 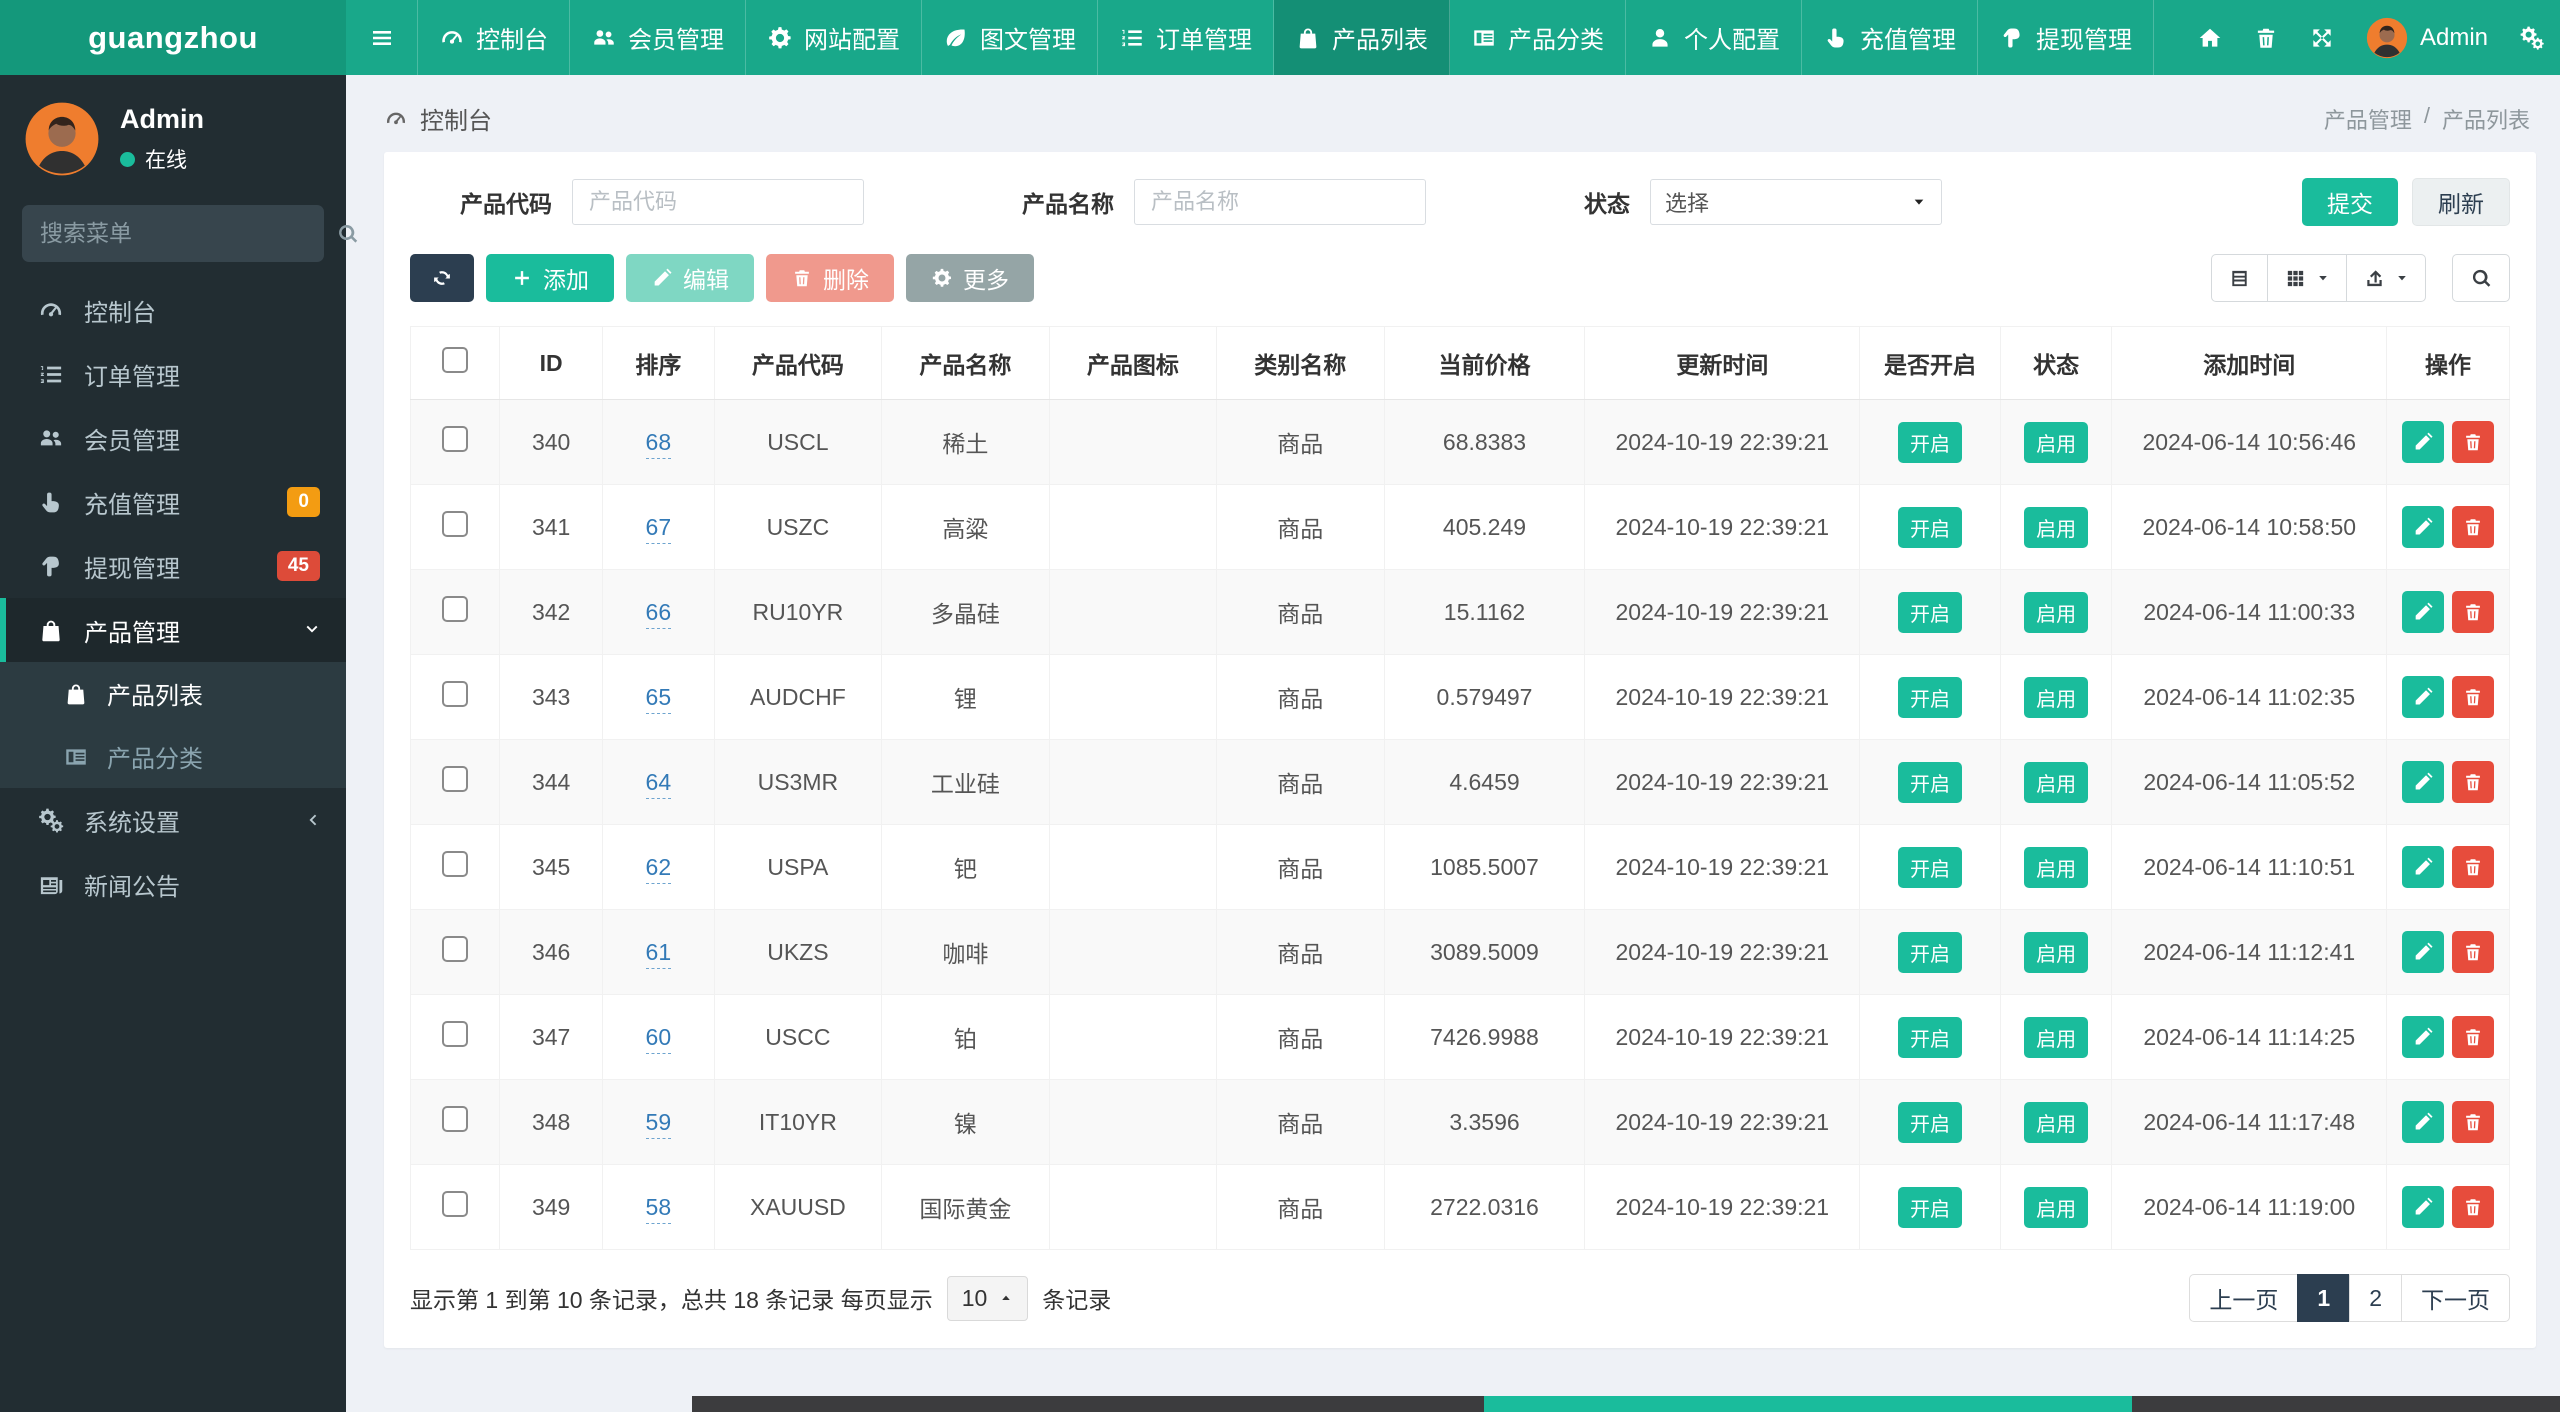 I want to click on top-menu-item: 产品分类, so click(x=1538, y=37).